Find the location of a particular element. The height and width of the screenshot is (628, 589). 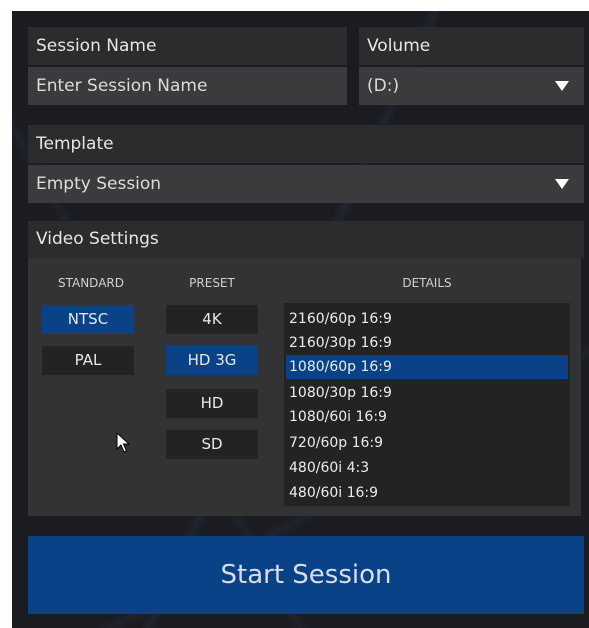

template-label: Template is located at coordinates (306, 144).